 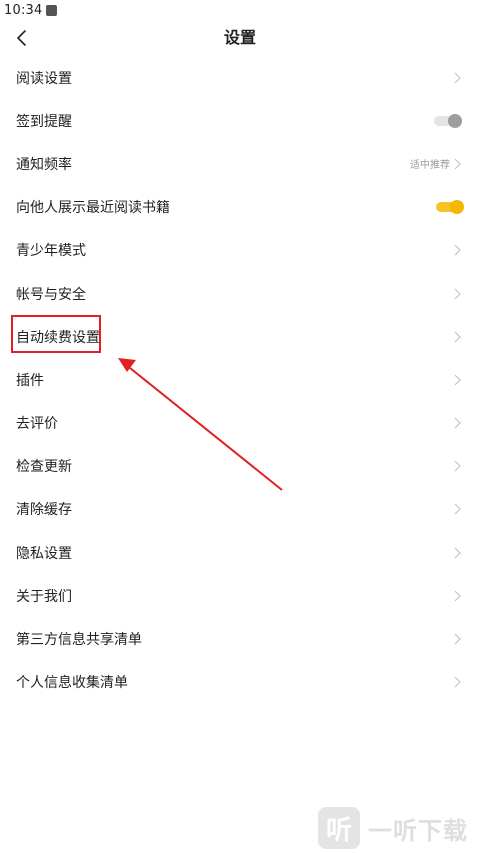 What do you see at coordinates (240, 509) in the screenshot?
I see `settings-row-clear-cache: 清除缓存` at bounding box center [240, 509].